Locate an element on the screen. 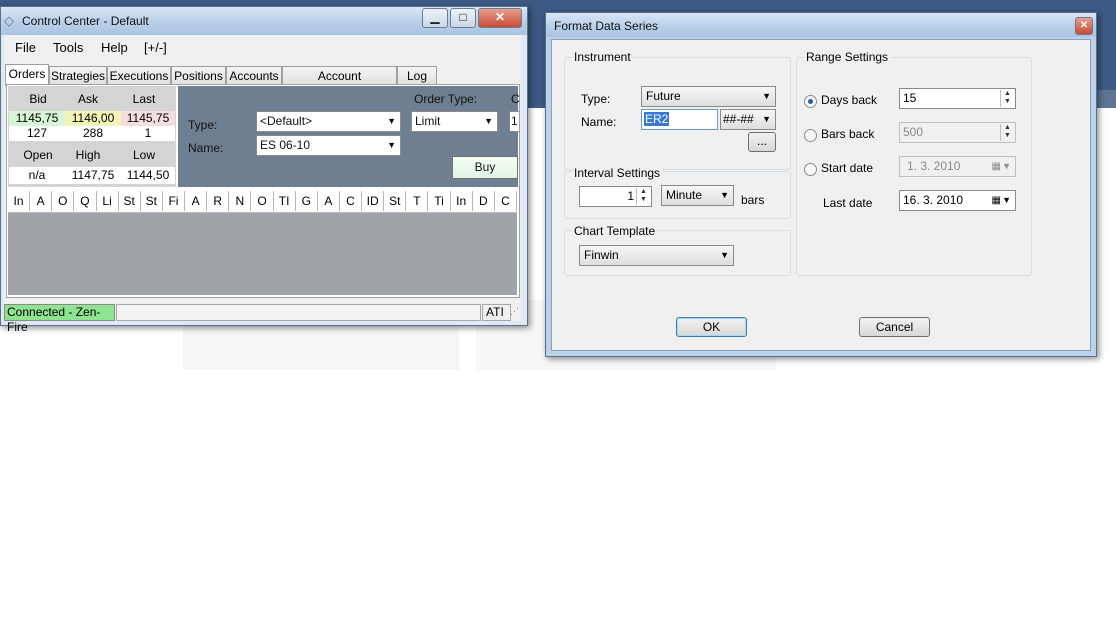  orders-column-header: Q is located at coordinates (85, 201).